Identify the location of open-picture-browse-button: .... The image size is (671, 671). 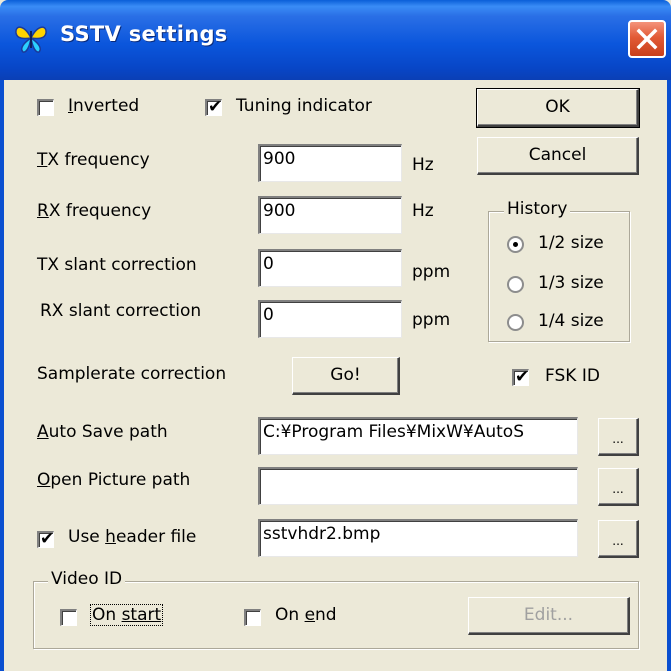
(618, 487).